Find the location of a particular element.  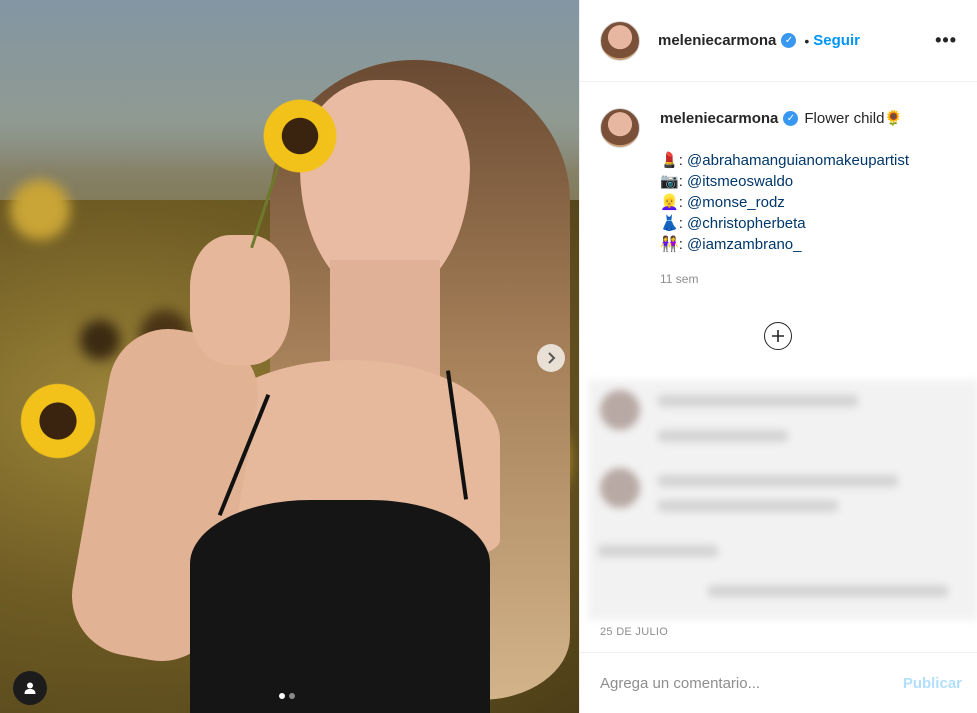

chevron-right-icon is located at coordinates (552, 358).